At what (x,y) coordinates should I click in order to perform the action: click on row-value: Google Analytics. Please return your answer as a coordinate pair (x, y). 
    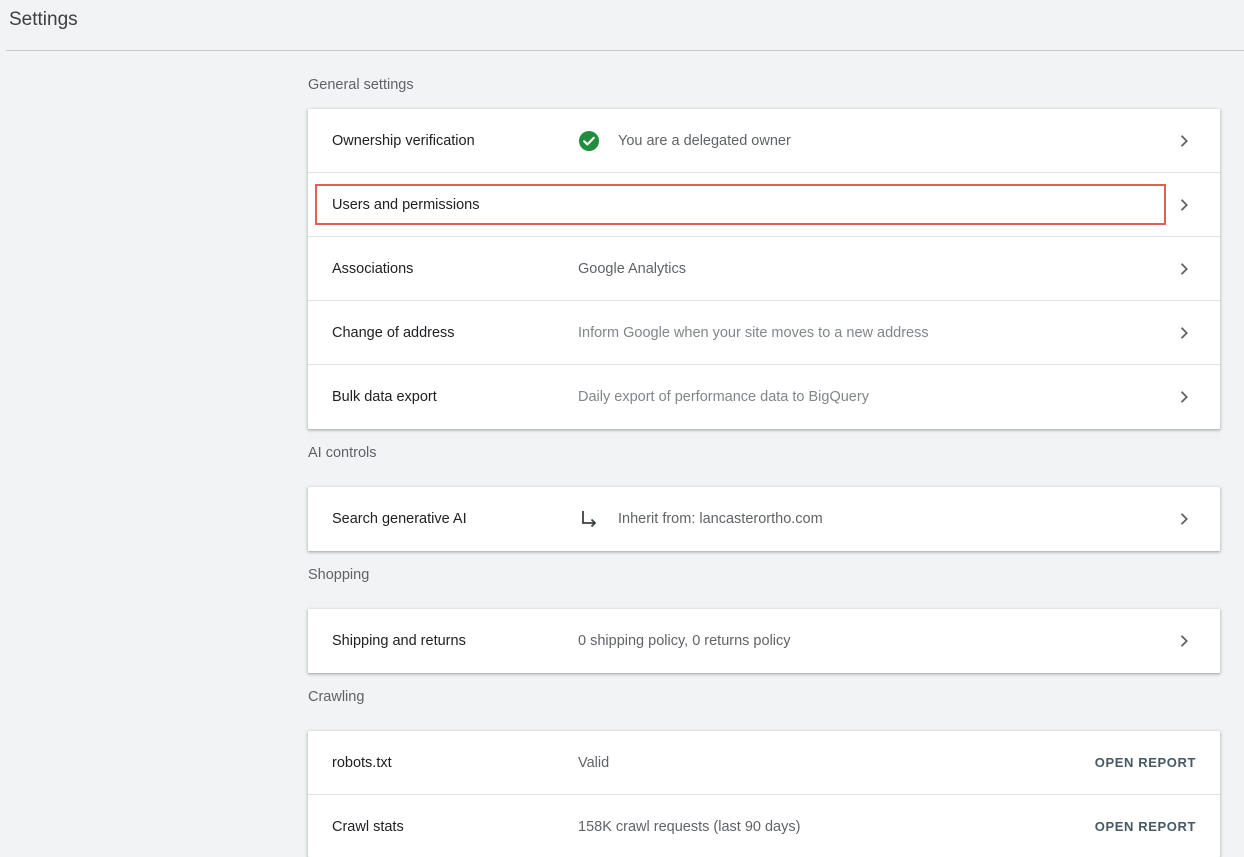
    Looking at the image, I should click on (632, 269).